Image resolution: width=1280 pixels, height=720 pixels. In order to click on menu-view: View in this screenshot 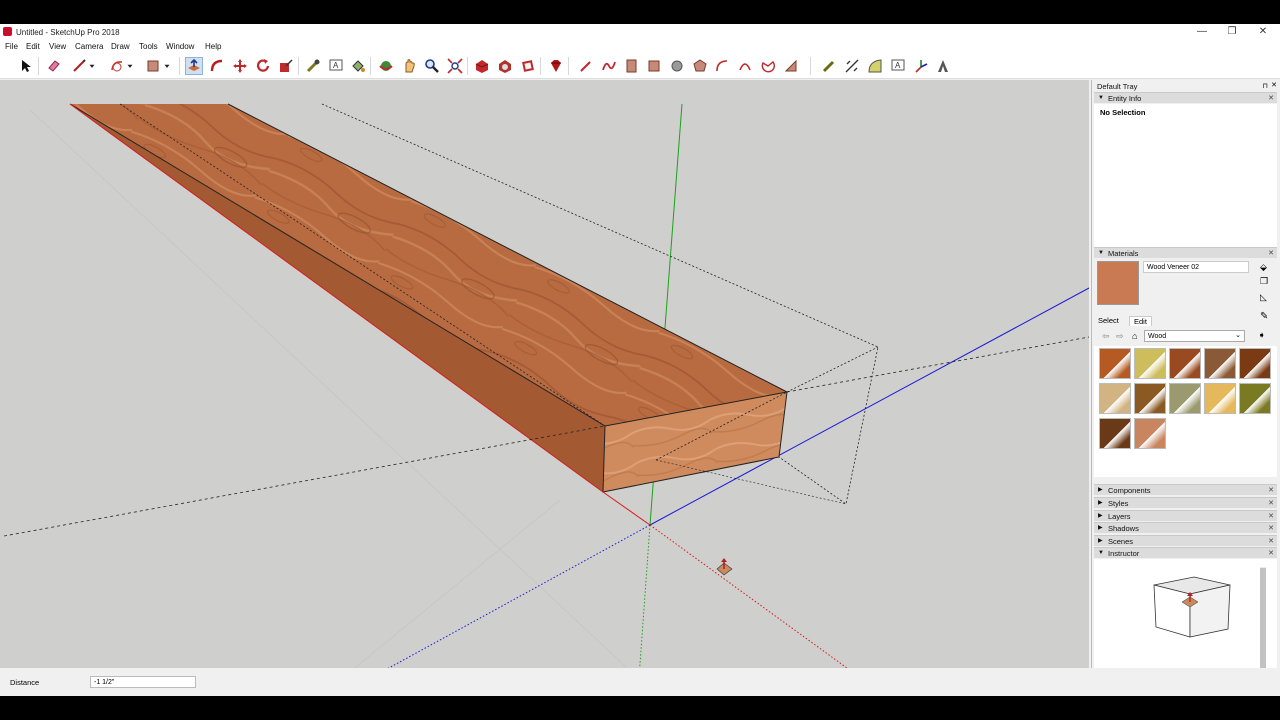, I will do `click(57, 46)`.